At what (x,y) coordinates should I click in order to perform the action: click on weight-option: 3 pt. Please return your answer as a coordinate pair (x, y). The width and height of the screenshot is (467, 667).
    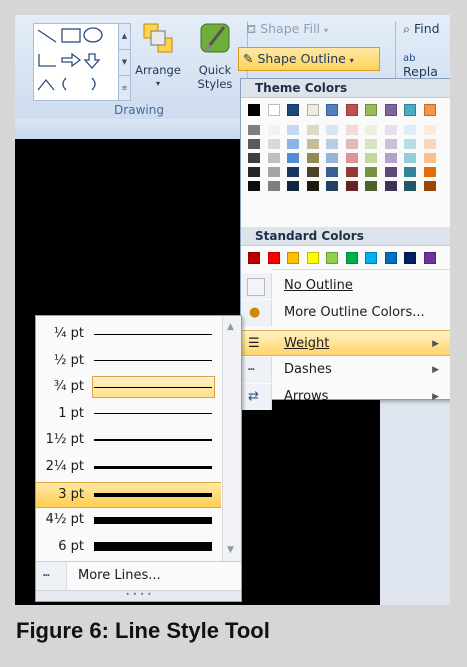
    Looking at the image, I should click on (128, 494).